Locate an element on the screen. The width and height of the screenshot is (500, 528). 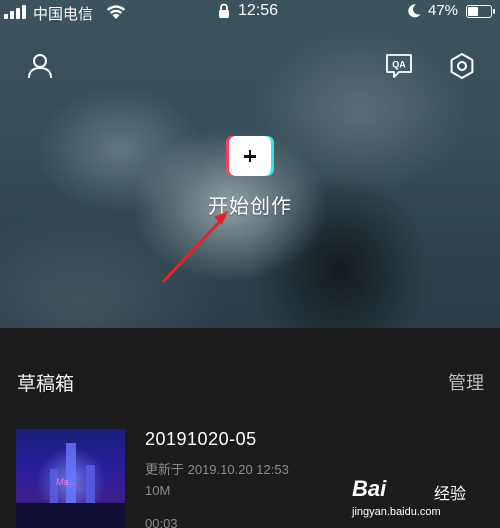
status-bar: 中国电信 12:56 47% is located at coordinates (250, 12).